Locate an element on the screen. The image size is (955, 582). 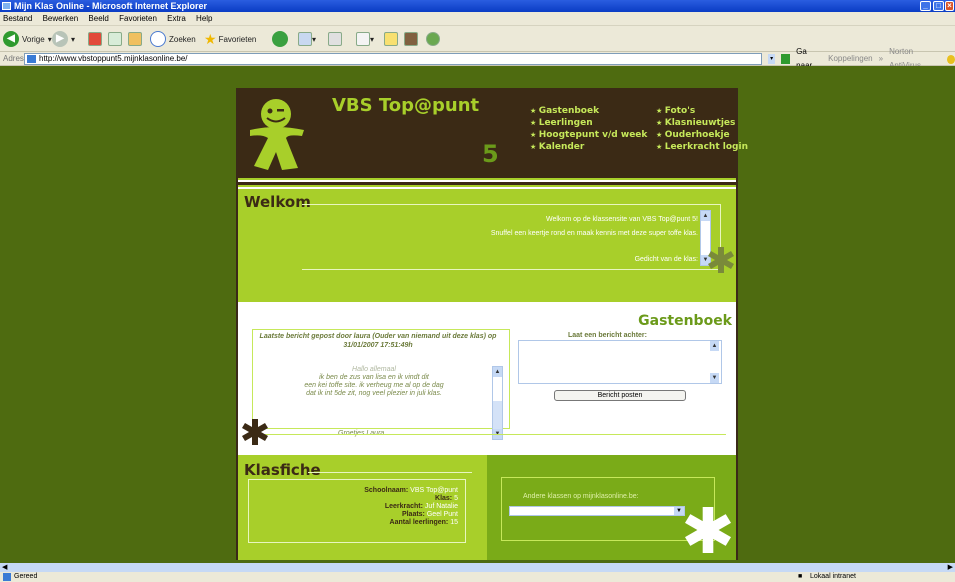
other-classes-select: ▼ is located at coordinates (597, 511).